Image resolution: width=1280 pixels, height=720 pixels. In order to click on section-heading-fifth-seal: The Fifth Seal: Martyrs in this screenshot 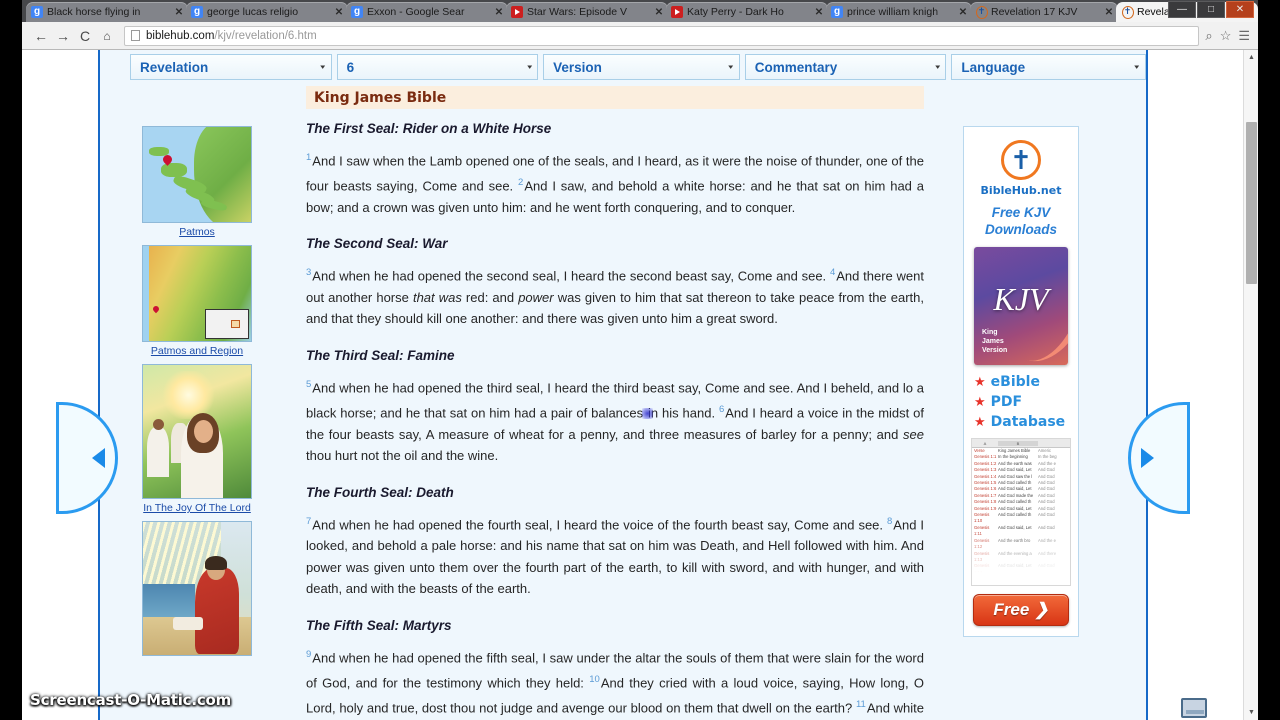, I will do `click(379, 625)`.